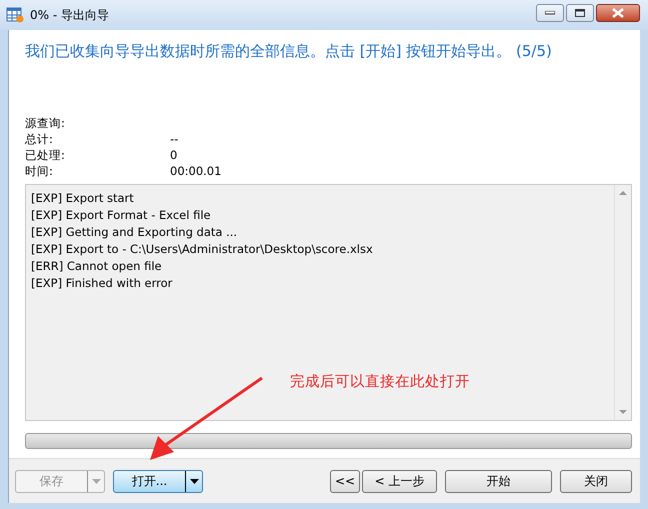  What do you see at coordinates (202, 249) in the screenshot?
I see `log-line: [EXP] Export to - C:\Users\Administrator\Desktop\score.xlsx` at bounding box center [202, 249].